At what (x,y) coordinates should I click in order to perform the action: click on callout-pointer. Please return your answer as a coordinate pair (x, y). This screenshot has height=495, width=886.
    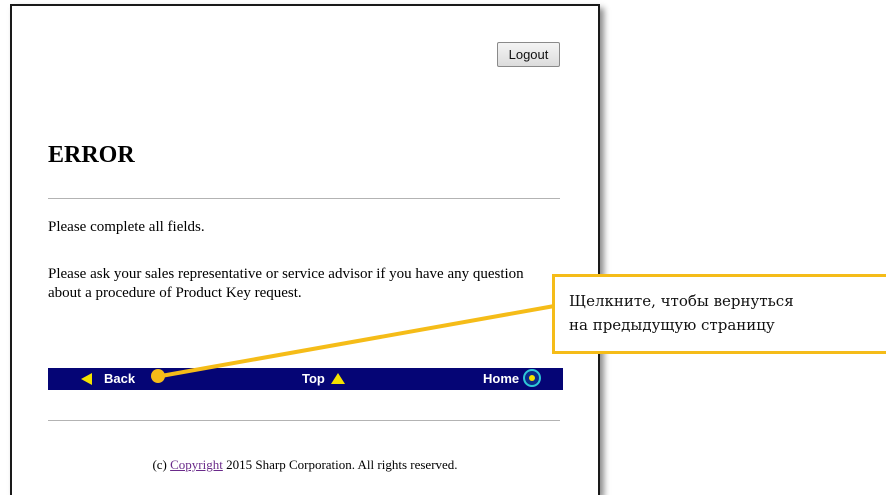
    Looking at the image, I should click on (356, 343).